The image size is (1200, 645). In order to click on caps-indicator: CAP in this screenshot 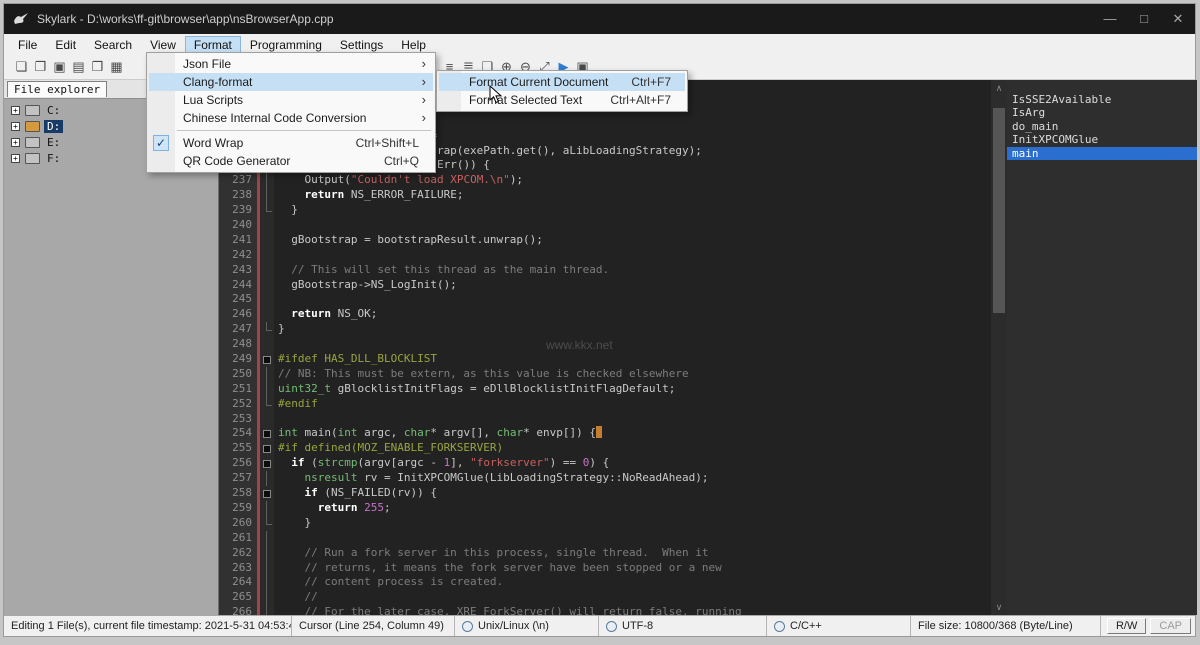, I will do `click(1170, 626)`.